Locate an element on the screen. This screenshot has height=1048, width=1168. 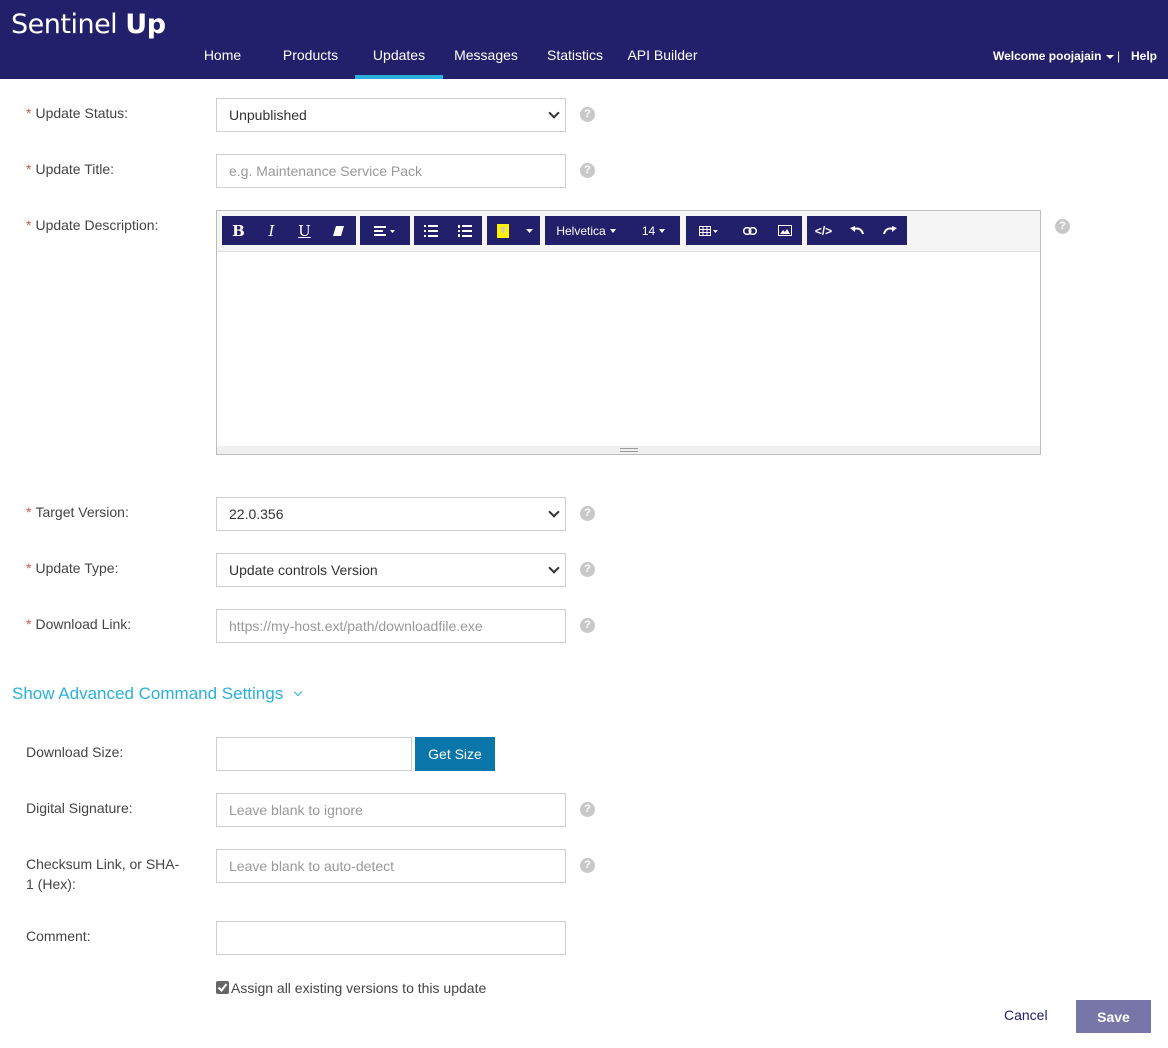
download-size-input is located at coordinates (314, 754).